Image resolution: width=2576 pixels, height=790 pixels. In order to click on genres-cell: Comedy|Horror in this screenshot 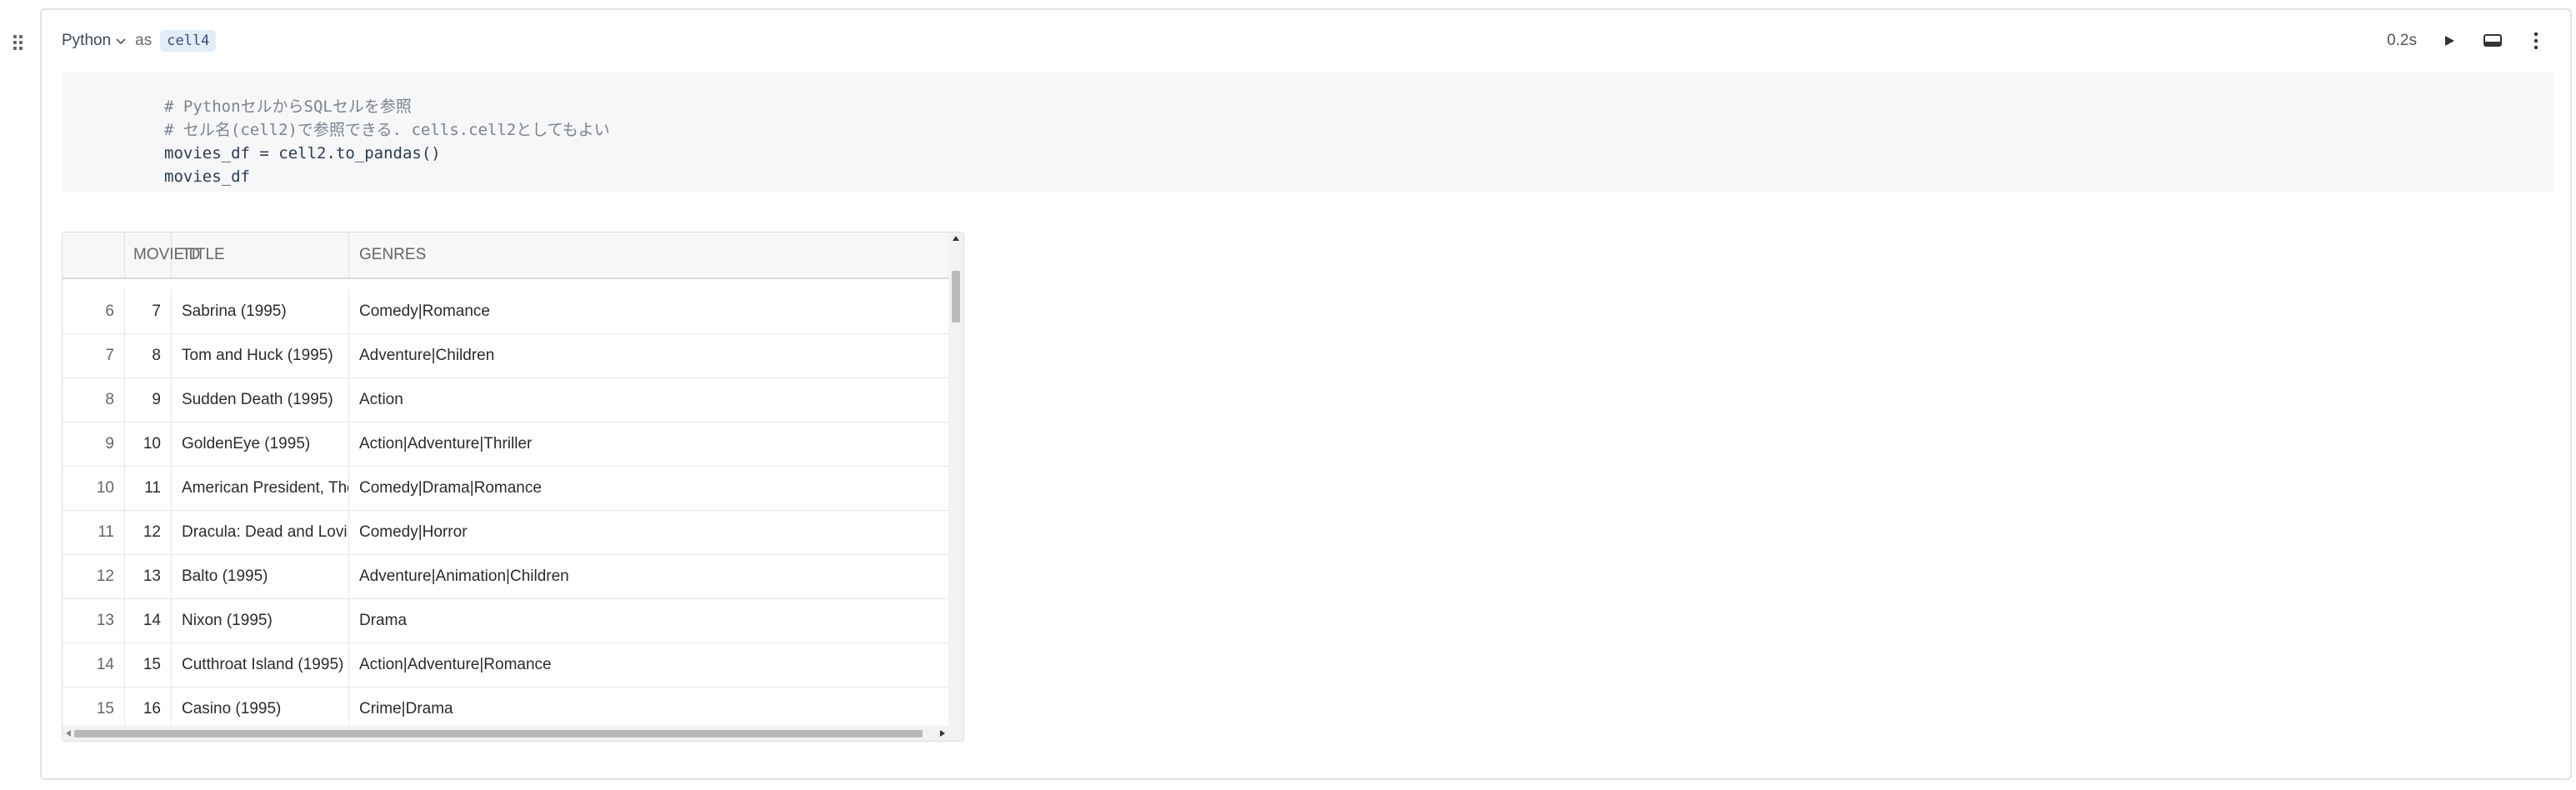, I will do `click(414, 532)`.